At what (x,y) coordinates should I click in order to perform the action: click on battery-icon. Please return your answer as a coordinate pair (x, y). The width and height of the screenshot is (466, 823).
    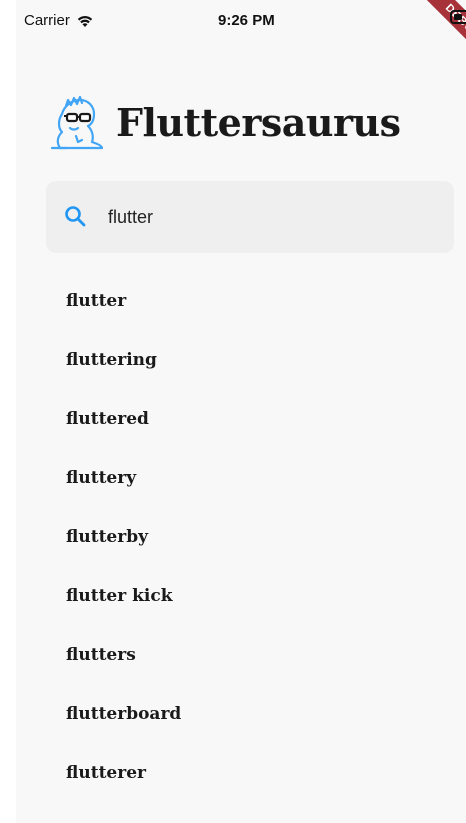
    Looking at the image, I should click on (458, 17).